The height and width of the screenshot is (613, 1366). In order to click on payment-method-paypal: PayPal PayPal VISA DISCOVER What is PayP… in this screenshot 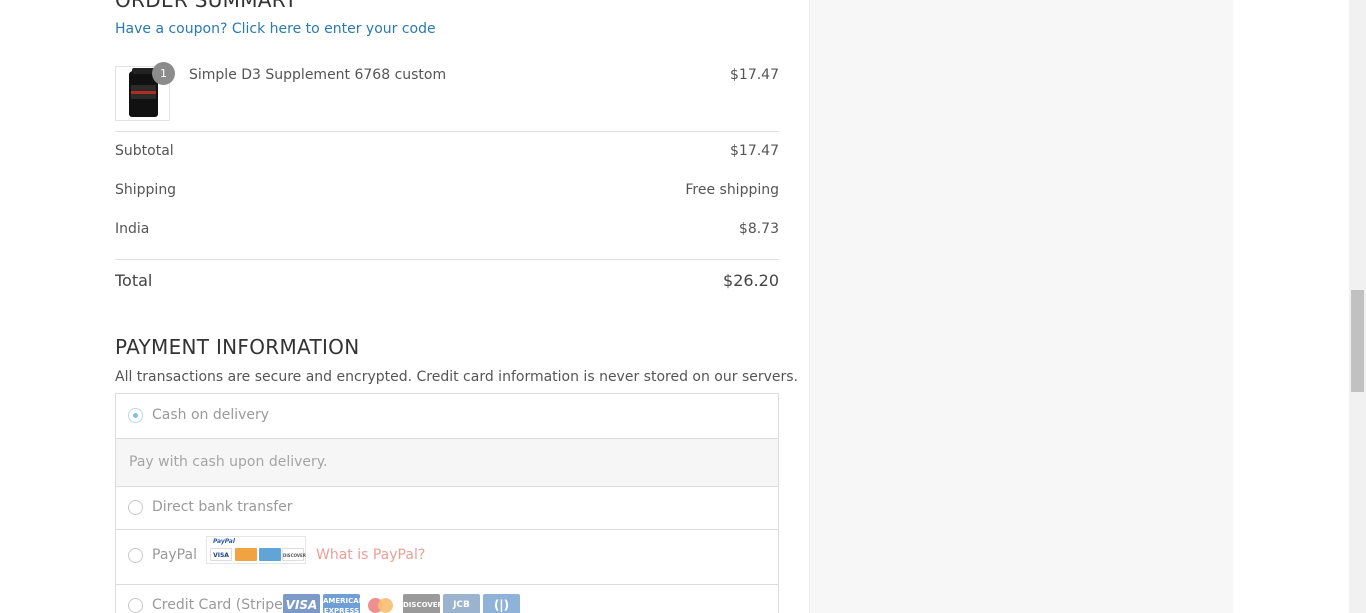, I will do `click(447, 557)`.